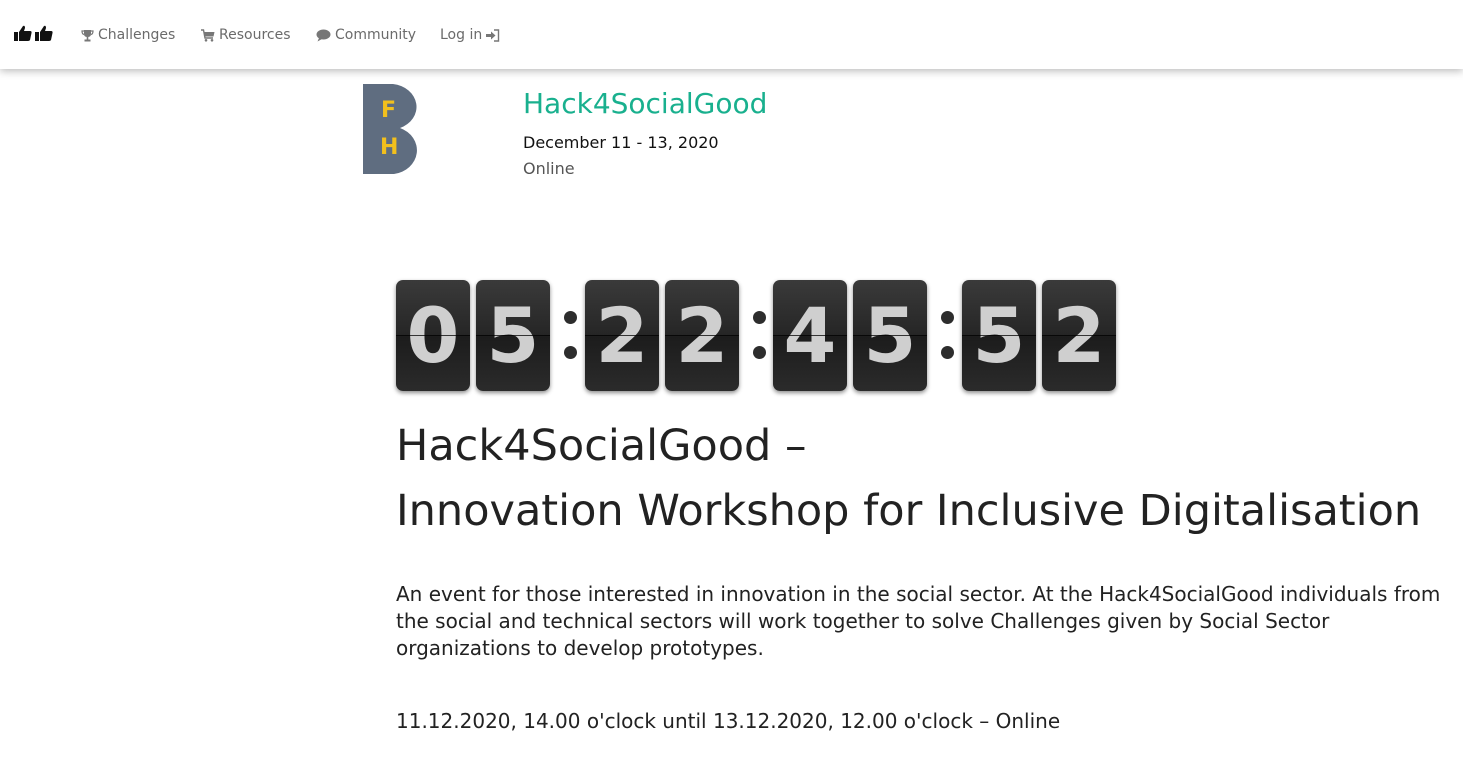 This screenshot has width=1463, height=761. Describe the element at coordinates (493, 35) in the screenshot. I see `sign-in-icon` at that location.